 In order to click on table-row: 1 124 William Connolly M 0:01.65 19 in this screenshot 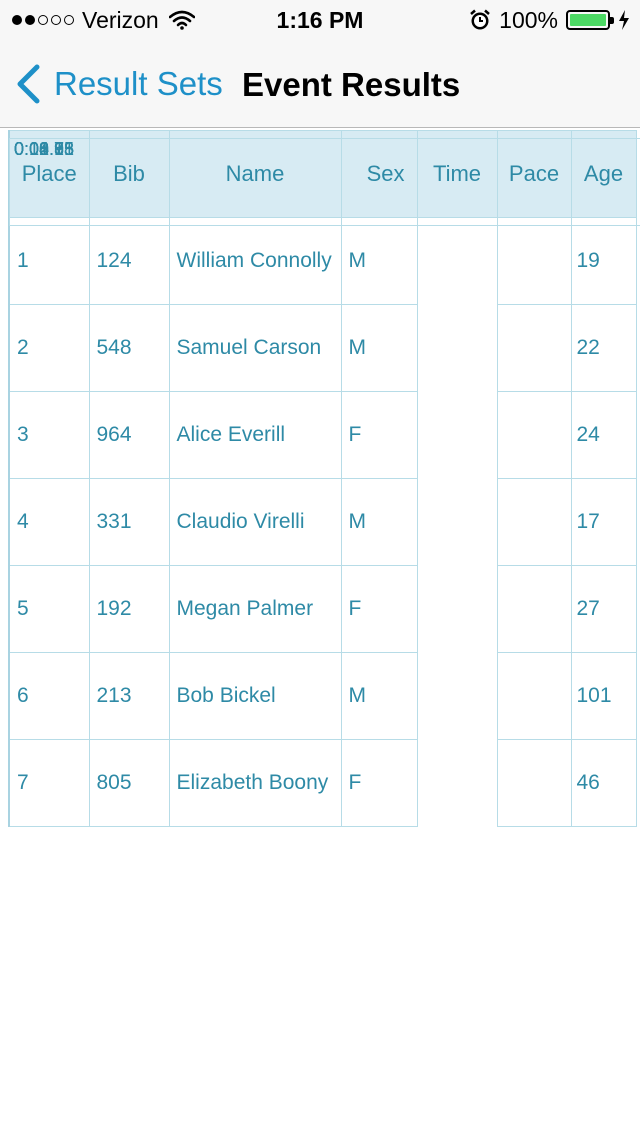, I will do `click(324, 221)`.